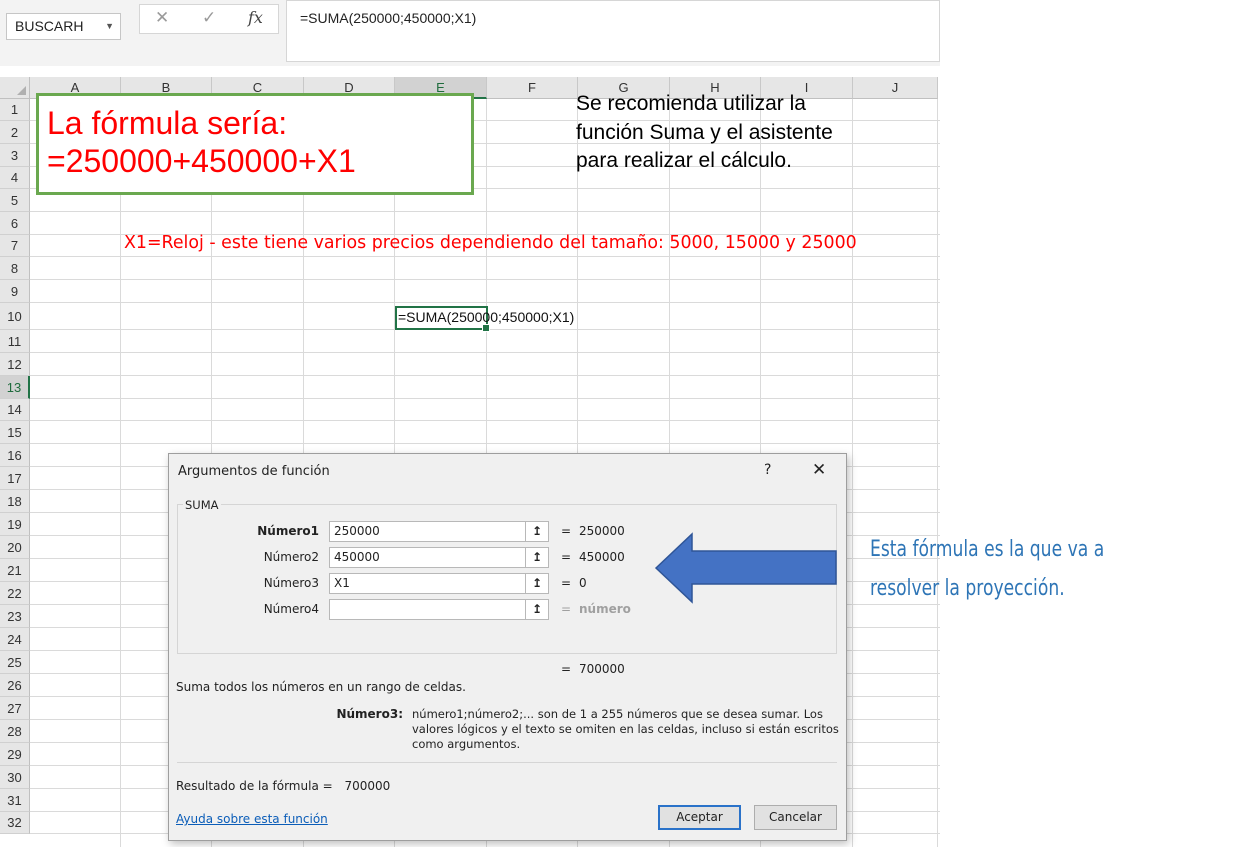 This screenshot has width=1246, height=847. I want to click on formula-bar-area: BUSCARH ▼ ✕ ✓ fx =SUMA(250000;450000;X1), so click(470, 33).